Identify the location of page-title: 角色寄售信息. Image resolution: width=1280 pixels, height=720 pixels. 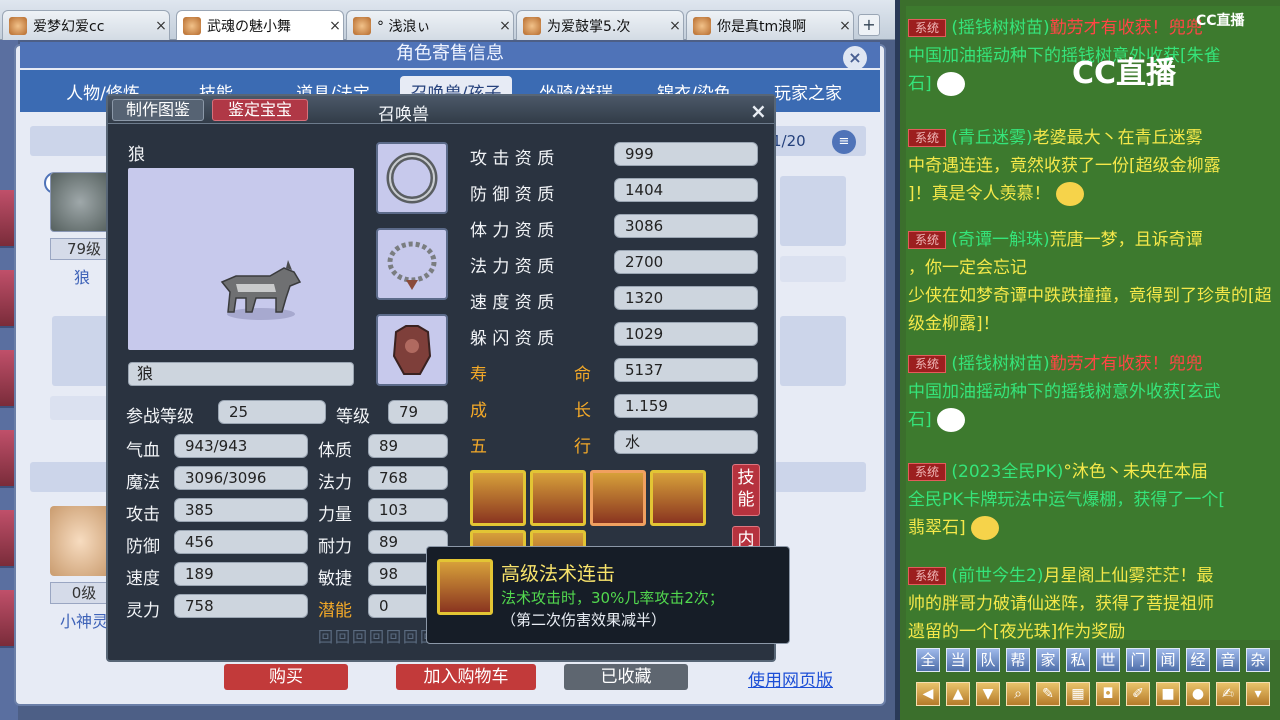
(450, 55).